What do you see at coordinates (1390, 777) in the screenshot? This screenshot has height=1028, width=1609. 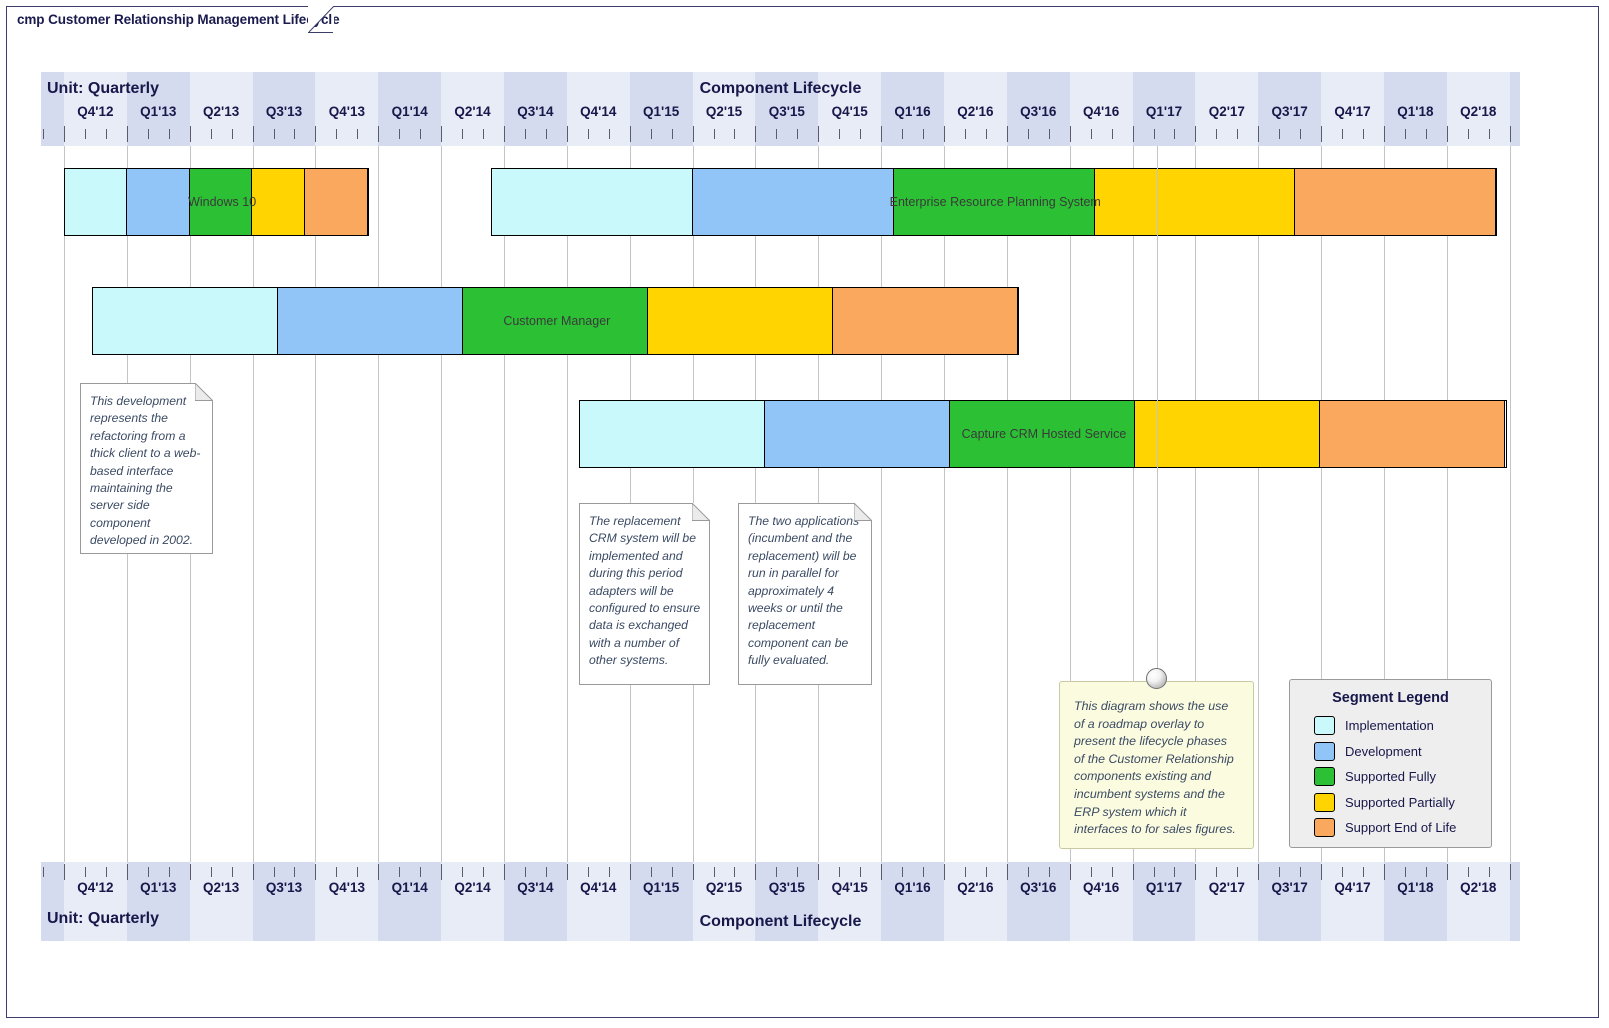 I see `legend-item: Supported Fully` at bounding box center [1390, 777].